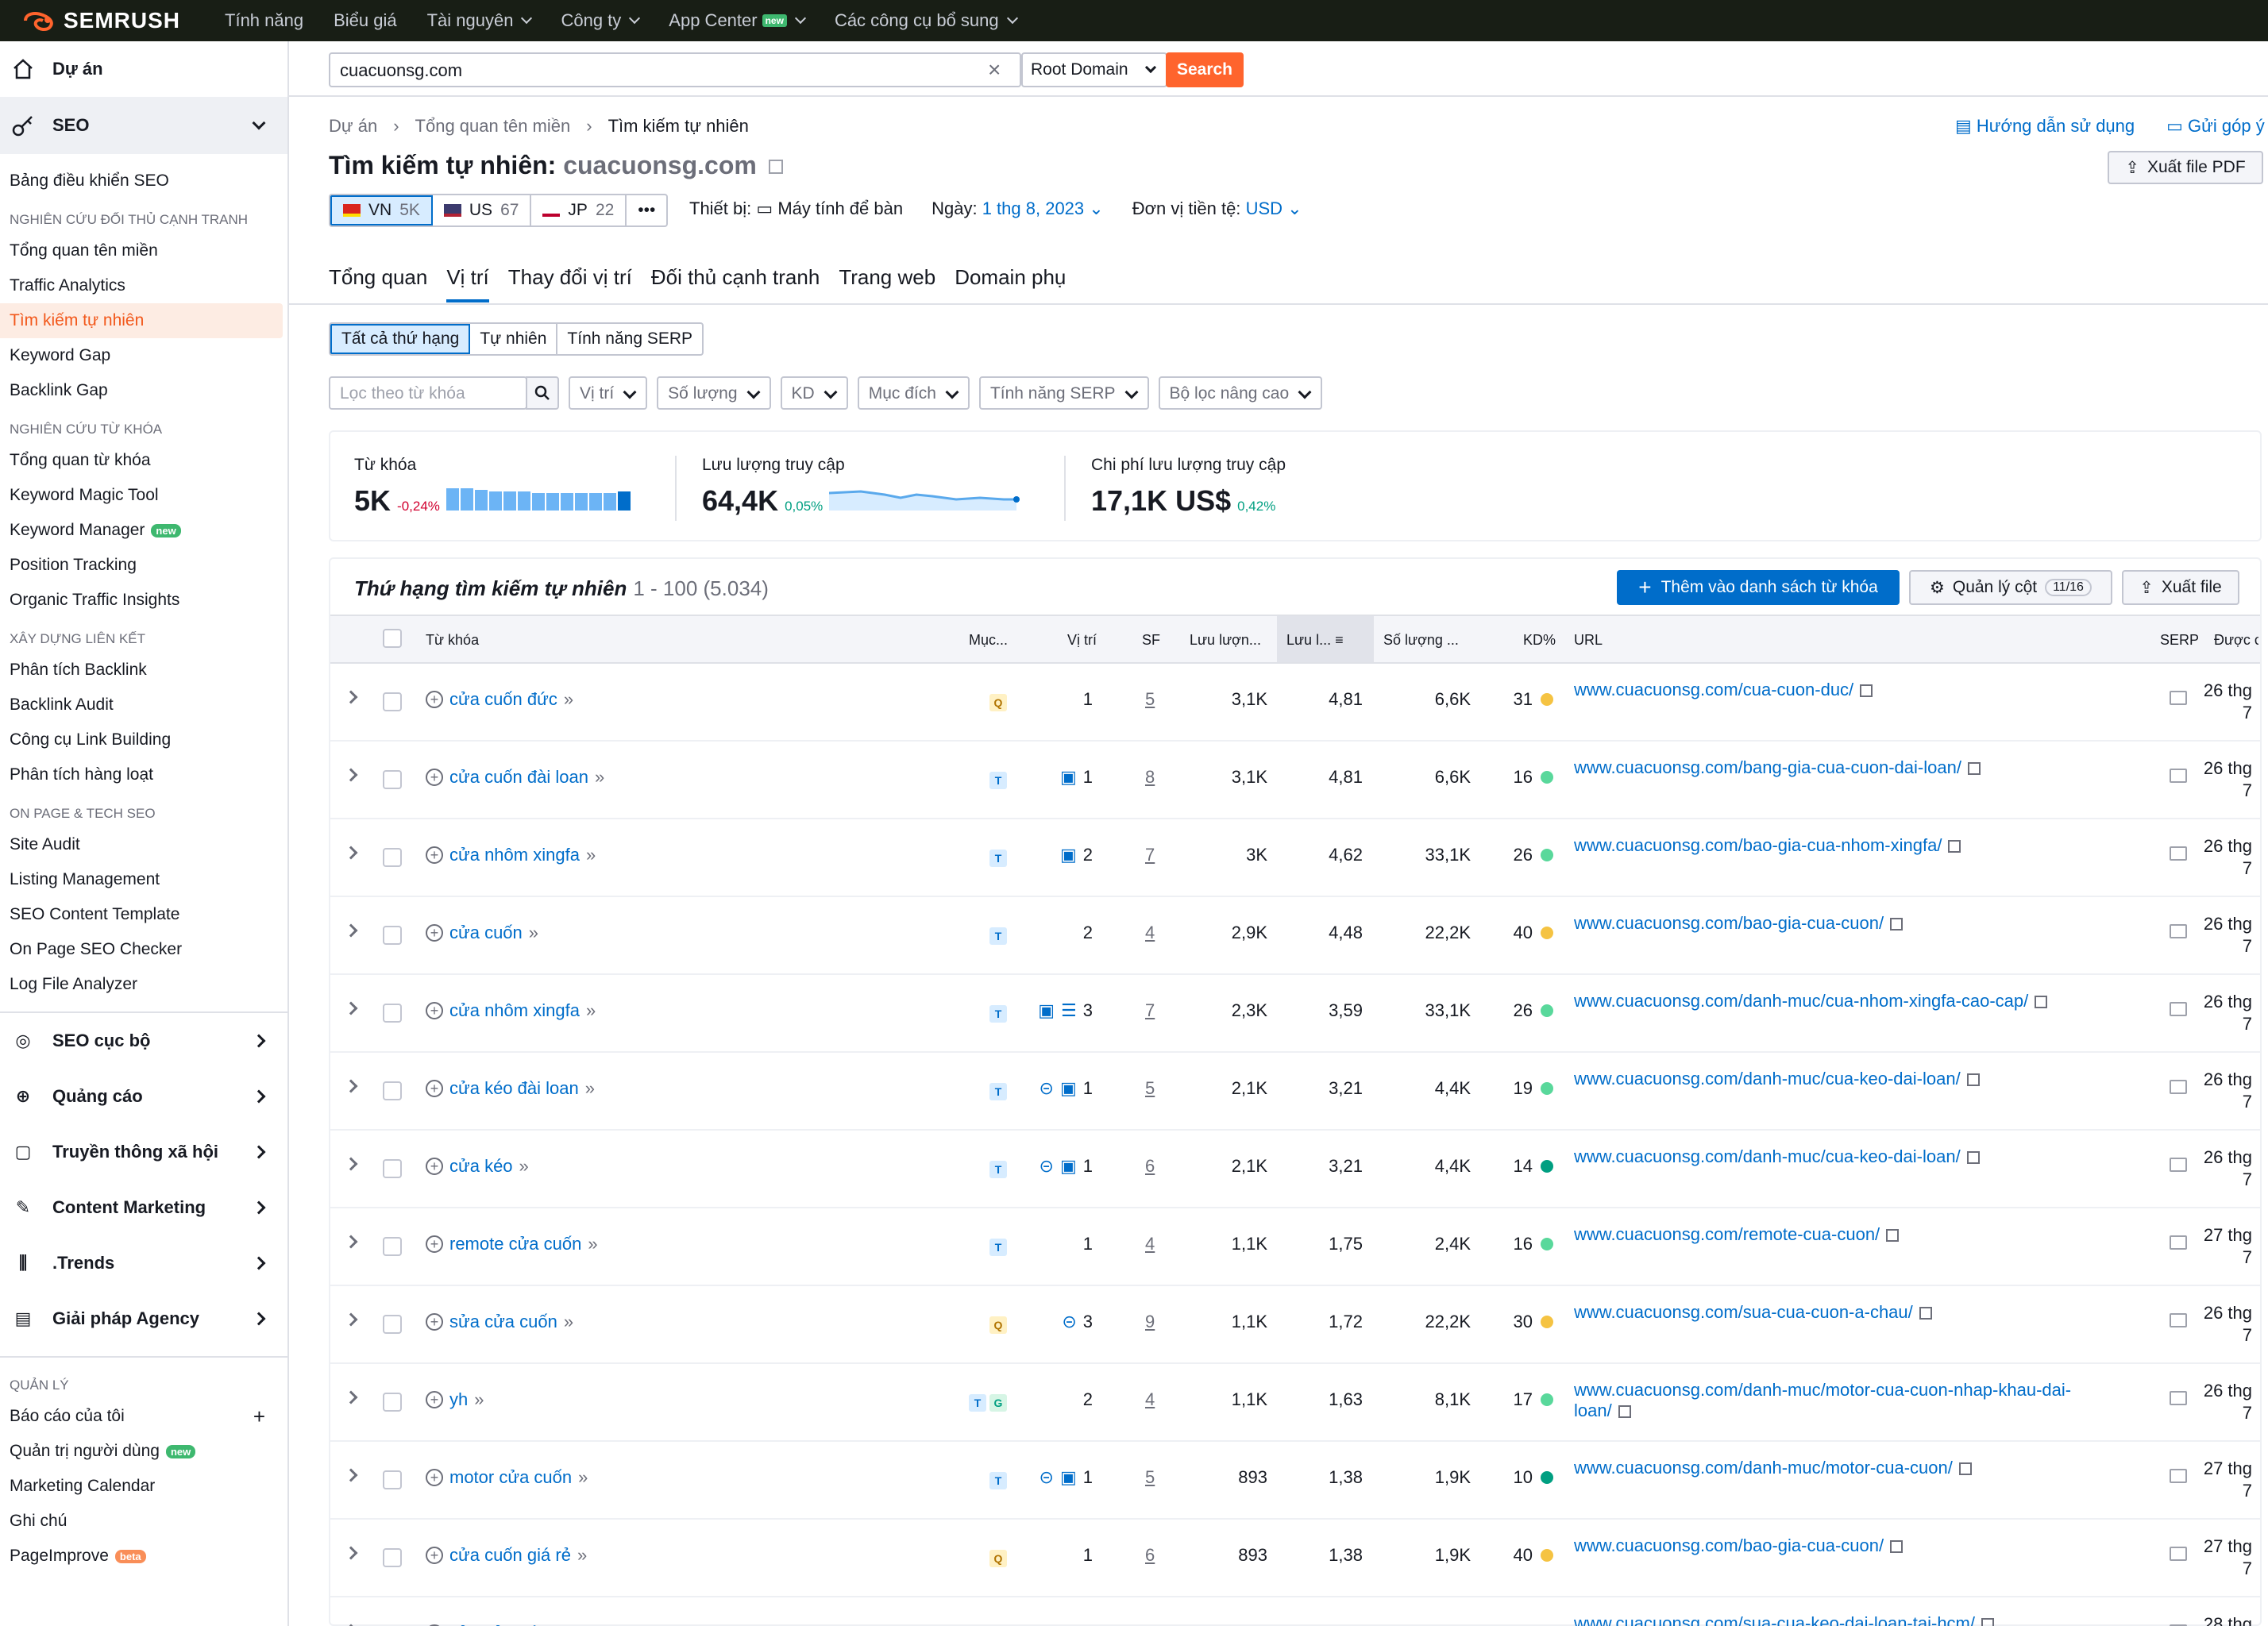 This screenshot has width=2268, height=1626. Describe the element at coordinates (141, 320) in the screenshot. I see `sidebar-item: Tìm kiếm tự nhiên` at that location.